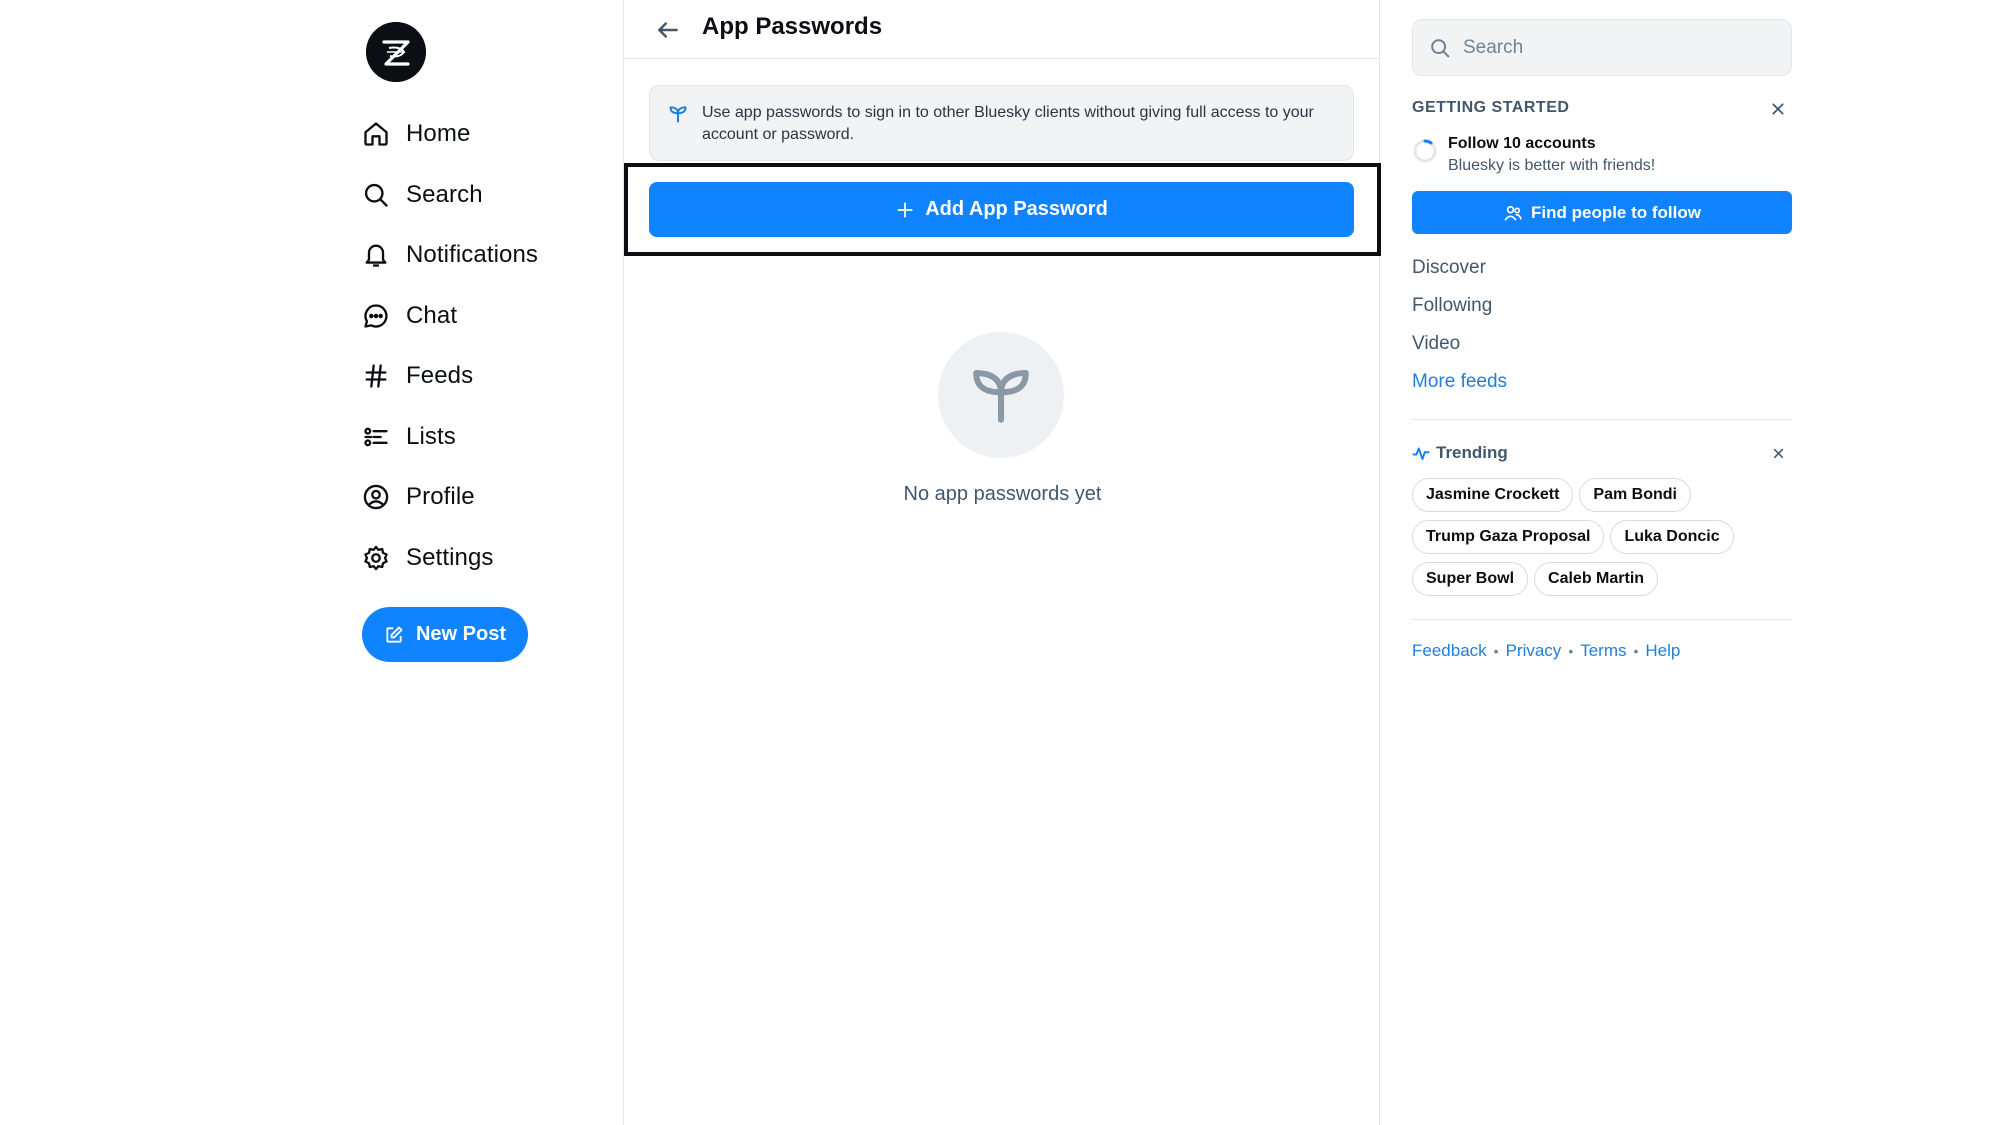 The image size is (2000, 1125). What do you see at coordinates (1603, 651) in the screenshot?
I see `terms-link: Terms` at bounding box center [1603, 651].